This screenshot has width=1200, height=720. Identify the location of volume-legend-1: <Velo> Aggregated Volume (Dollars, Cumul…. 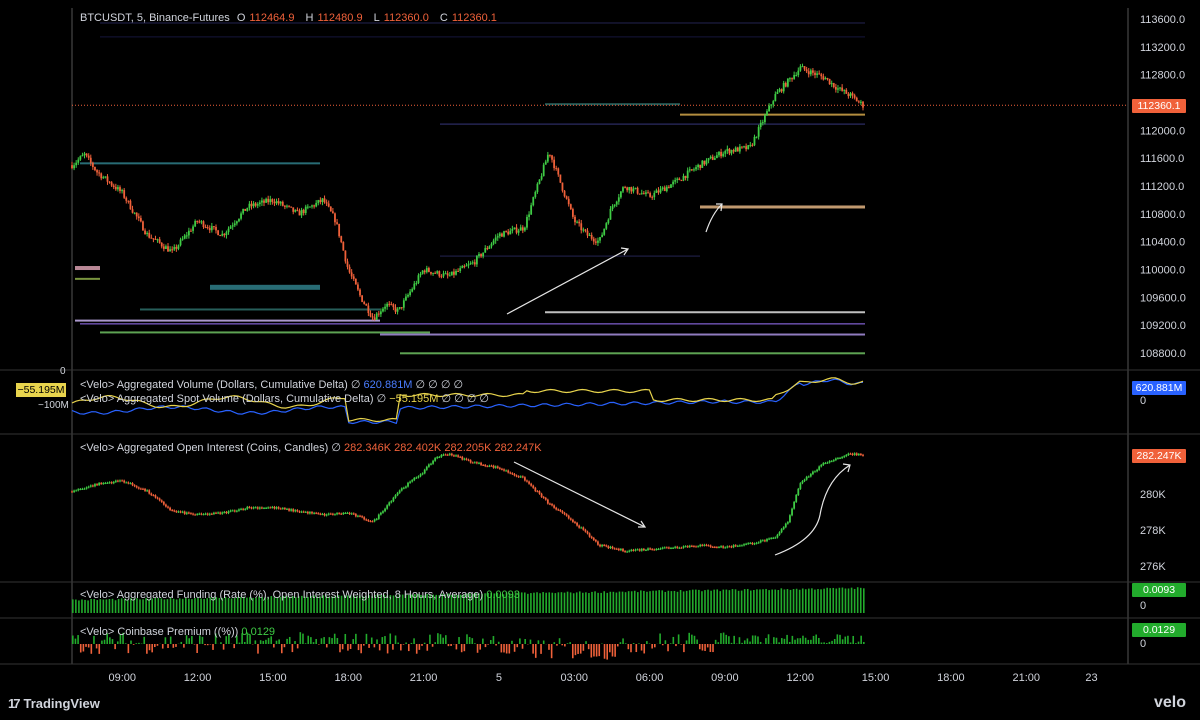
(271, 384).